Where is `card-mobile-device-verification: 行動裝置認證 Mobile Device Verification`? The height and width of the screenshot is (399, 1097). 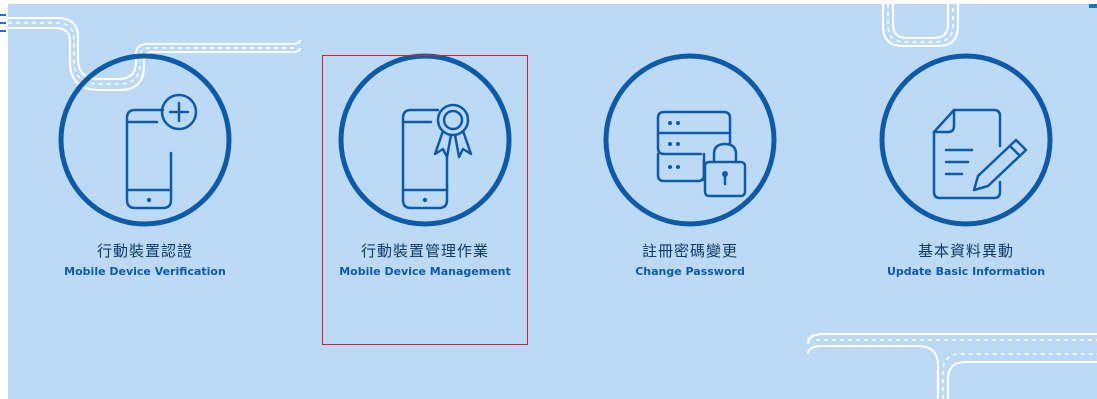
card-mobile-device-verification: 行動裝置認證 Mobile Device Verification is located at coordinates (145, 200).